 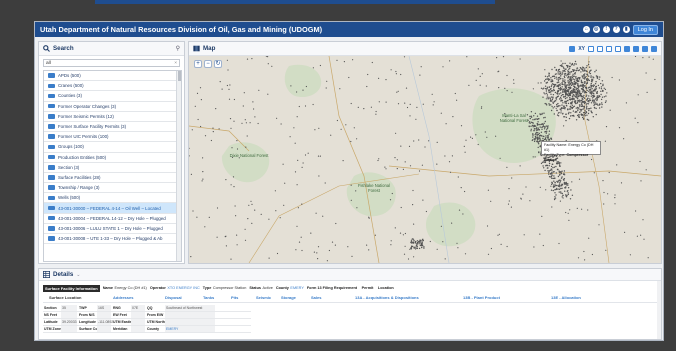 What do you see at coordinates (569, 147) in the screenshot?
I see `popup-facility-name: Facility Name: Energy Co (DH #1)` at bounding box center [569, 147].